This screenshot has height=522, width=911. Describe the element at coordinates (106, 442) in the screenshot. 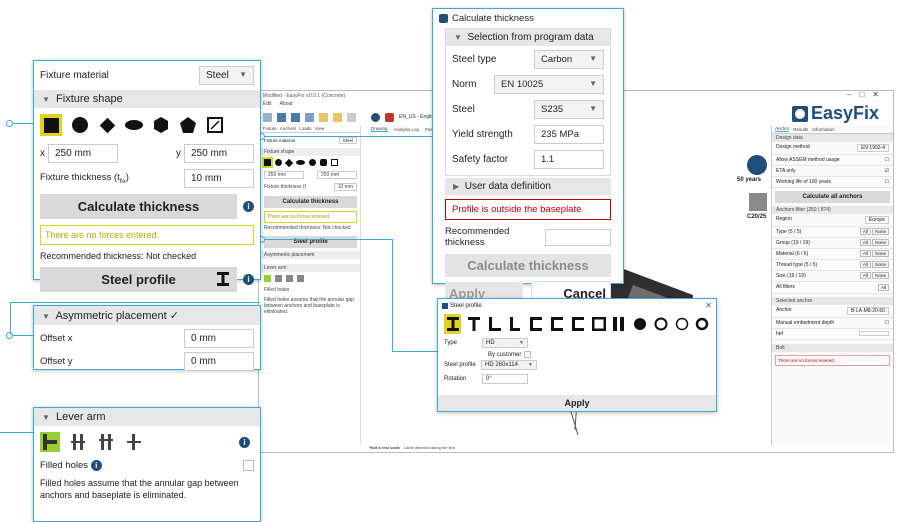

I see `lever-offset-icon` at that location.